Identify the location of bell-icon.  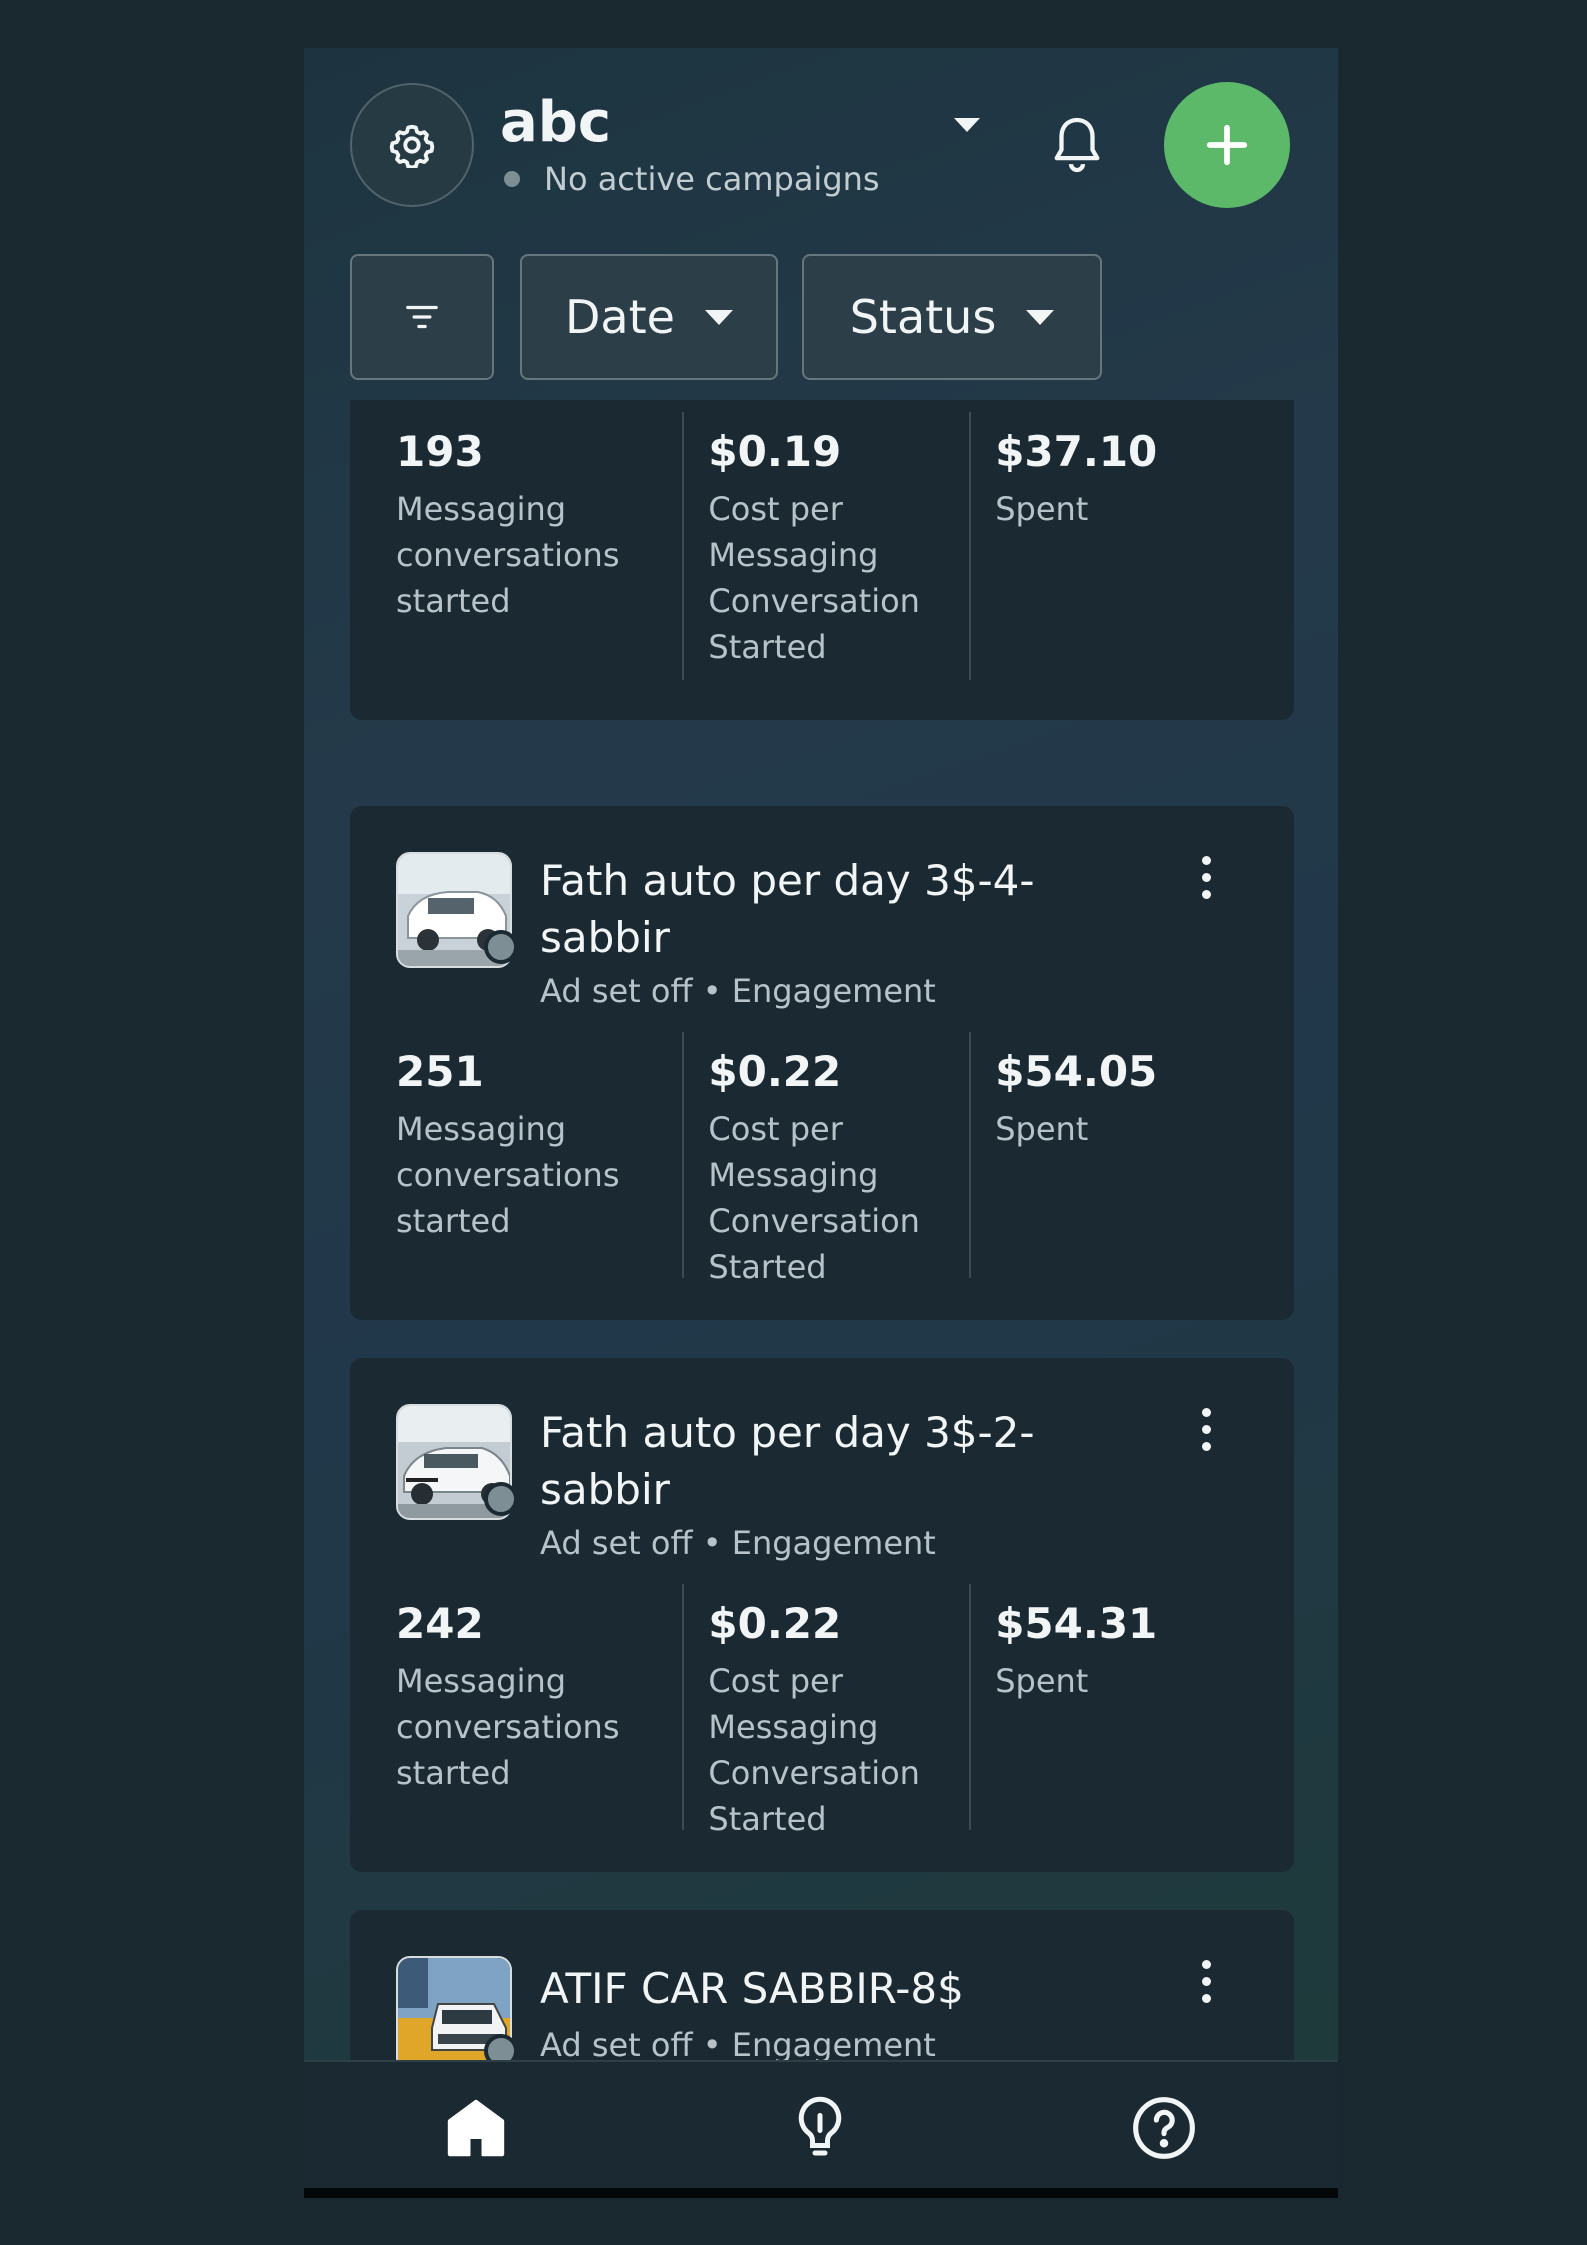
(1077, 145).